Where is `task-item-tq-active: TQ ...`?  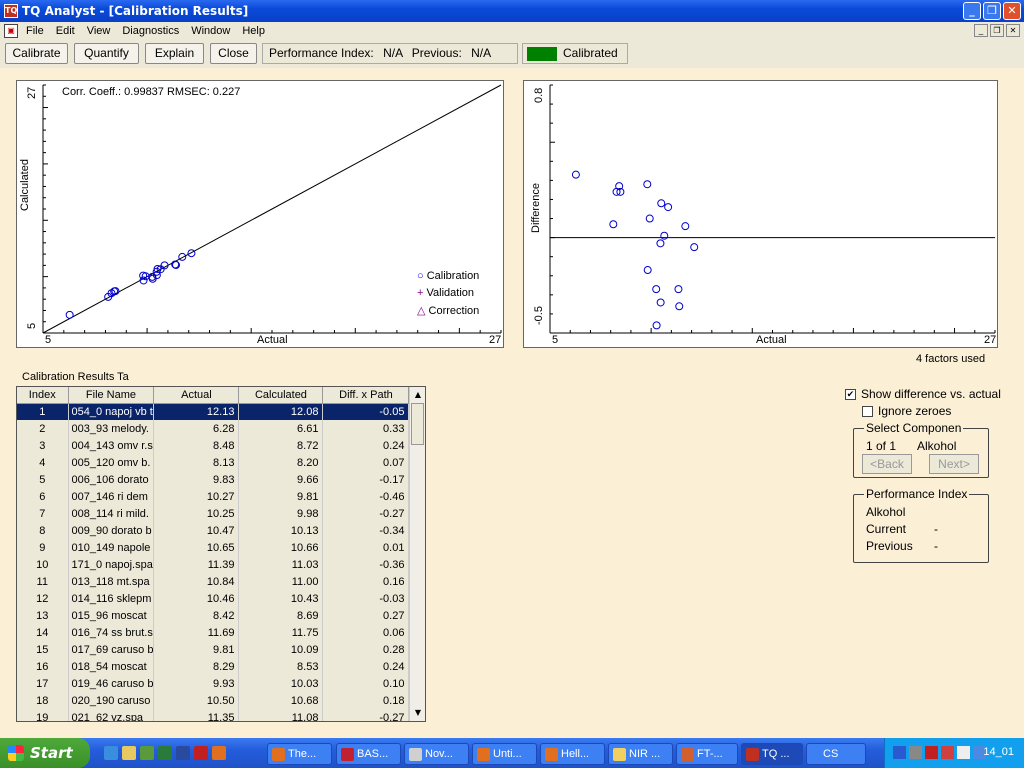
task-item-tq-active: TQ ... is located at coordinates (772, 754).